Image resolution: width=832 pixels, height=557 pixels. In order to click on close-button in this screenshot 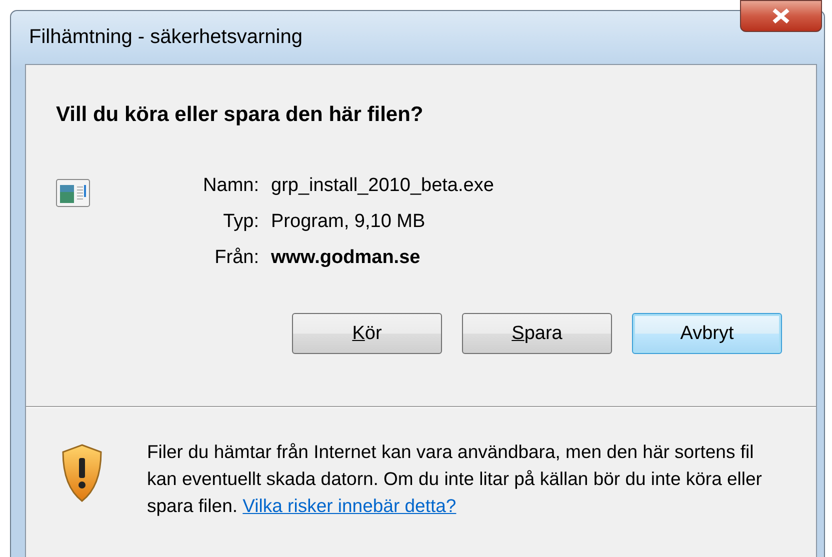, I will do `click(781, 16)`.